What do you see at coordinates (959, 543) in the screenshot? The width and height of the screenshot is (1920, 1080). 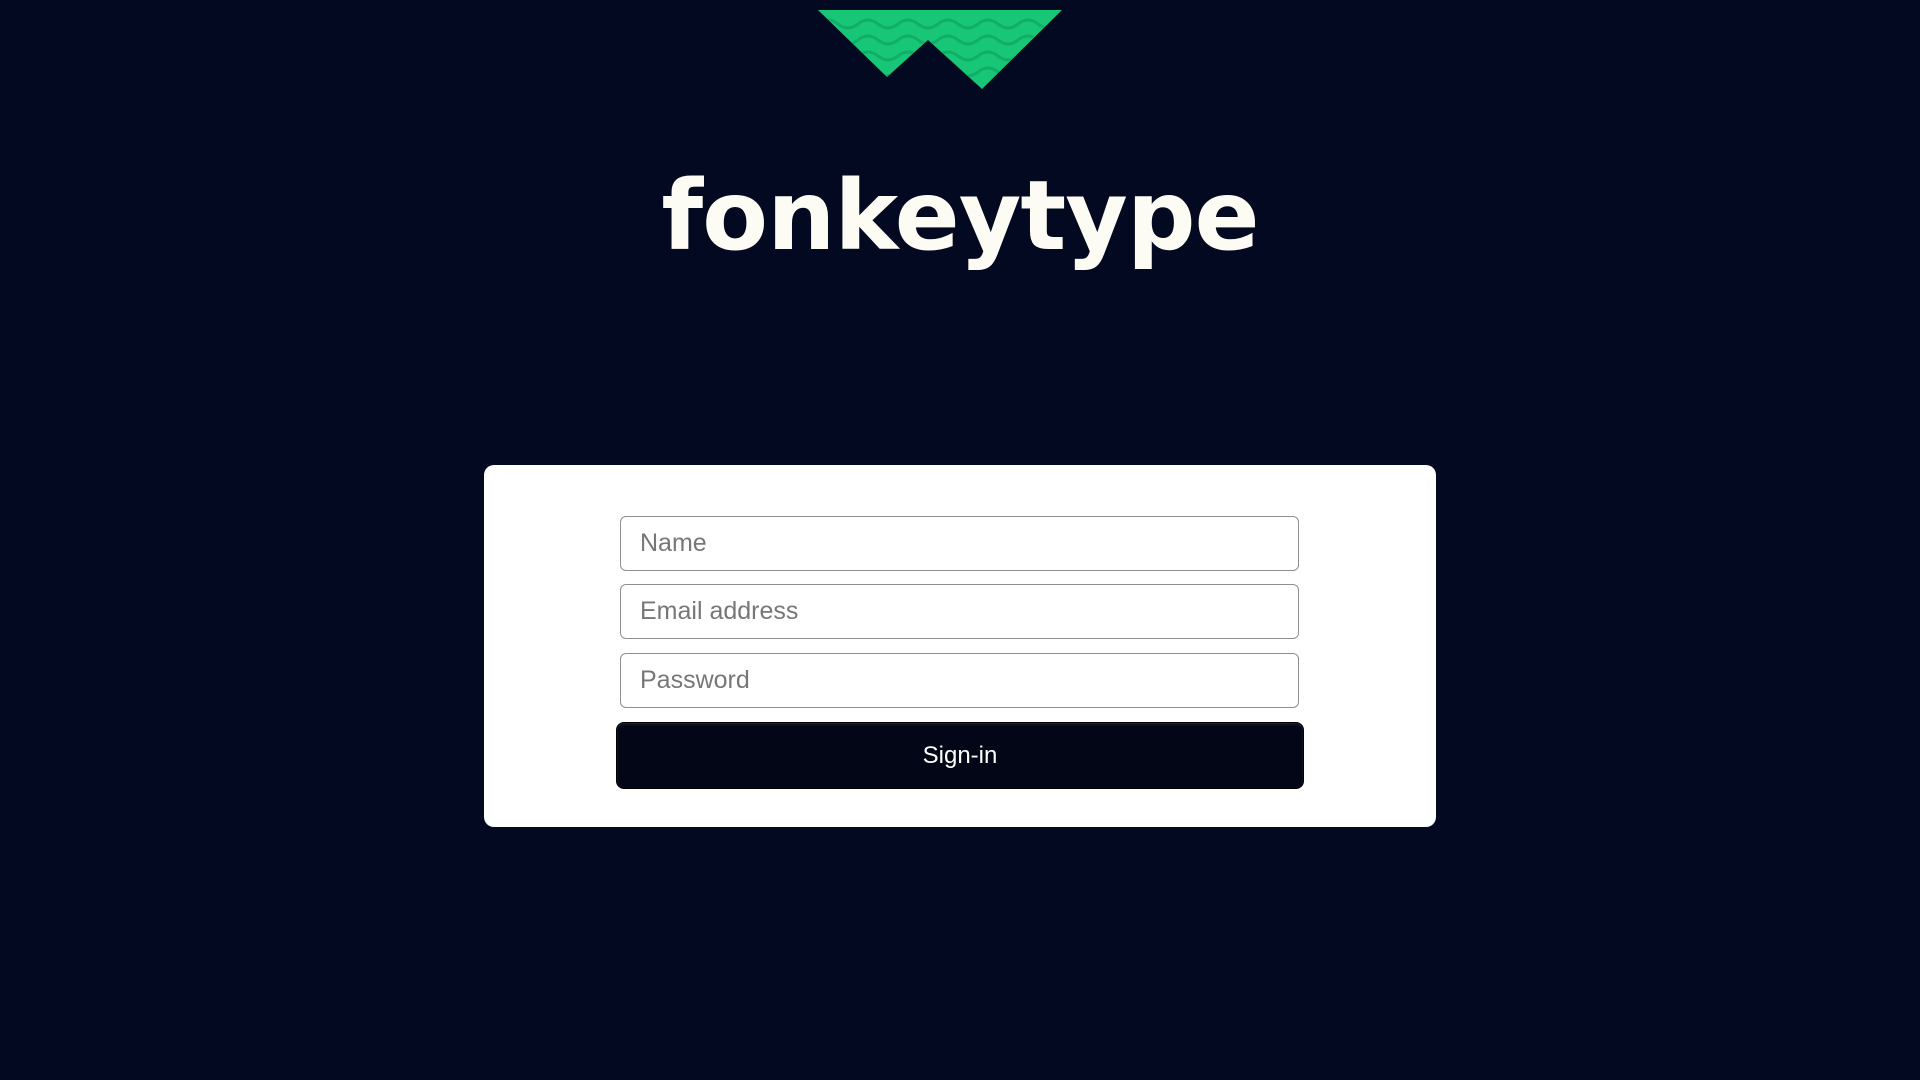 I see `name-input` at bounding box center [959, 543].